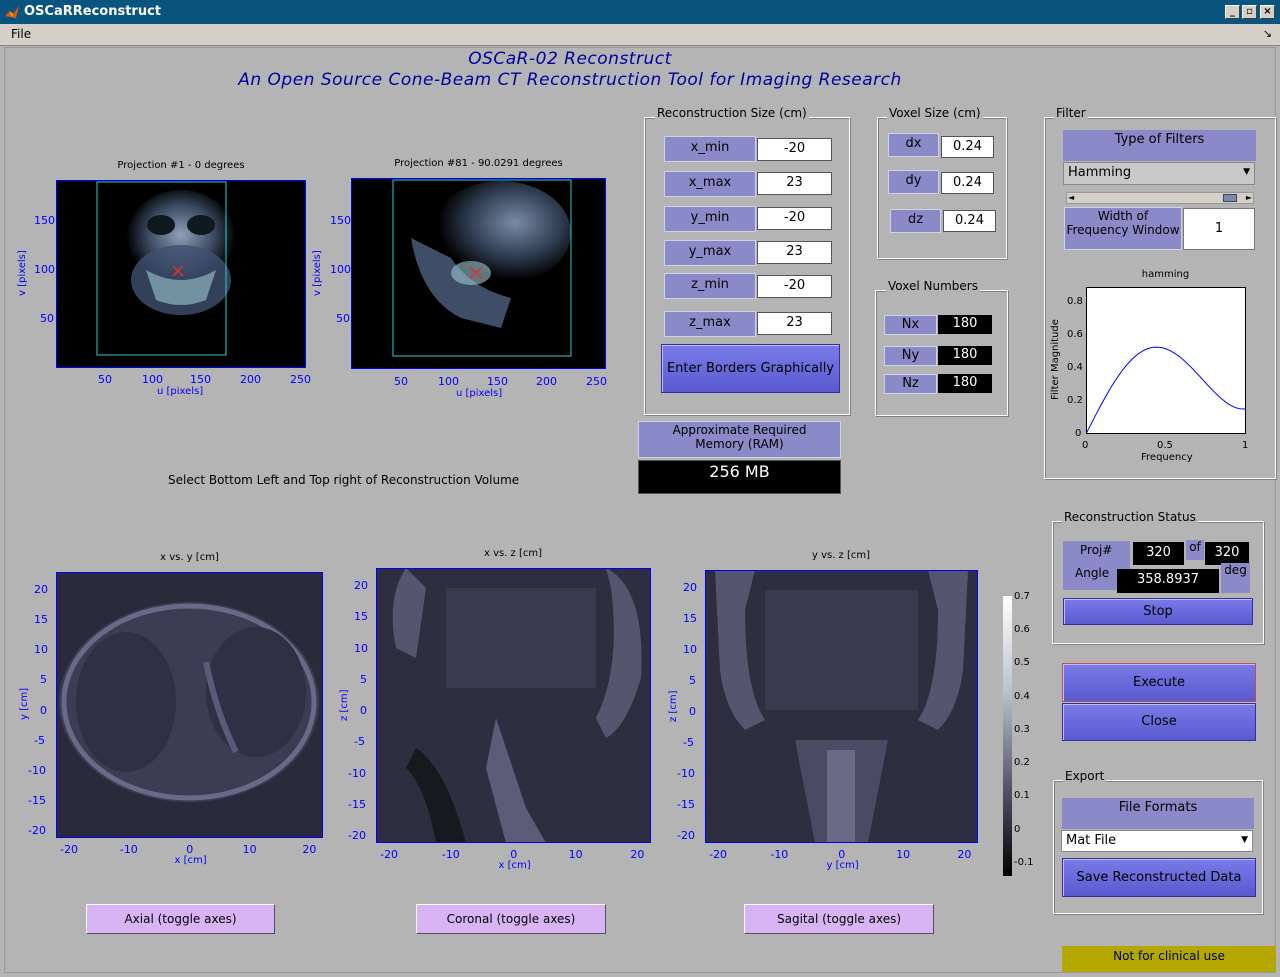 Image resolution: width=1280 pixels, height=977 pixels. What do you see at coordinates (1157, 841) in the screenshot?
I see `file-format-dropdown: Mat File ▼` at bounding box center [1157, 841].